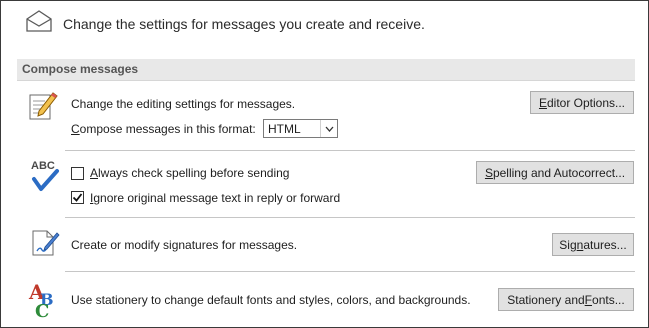 This screenshot has height=328, width=649. What do you see at coordinates (42, 310) in the screenshot?
I see `svg-text: C` at bounding box center [42, 310].